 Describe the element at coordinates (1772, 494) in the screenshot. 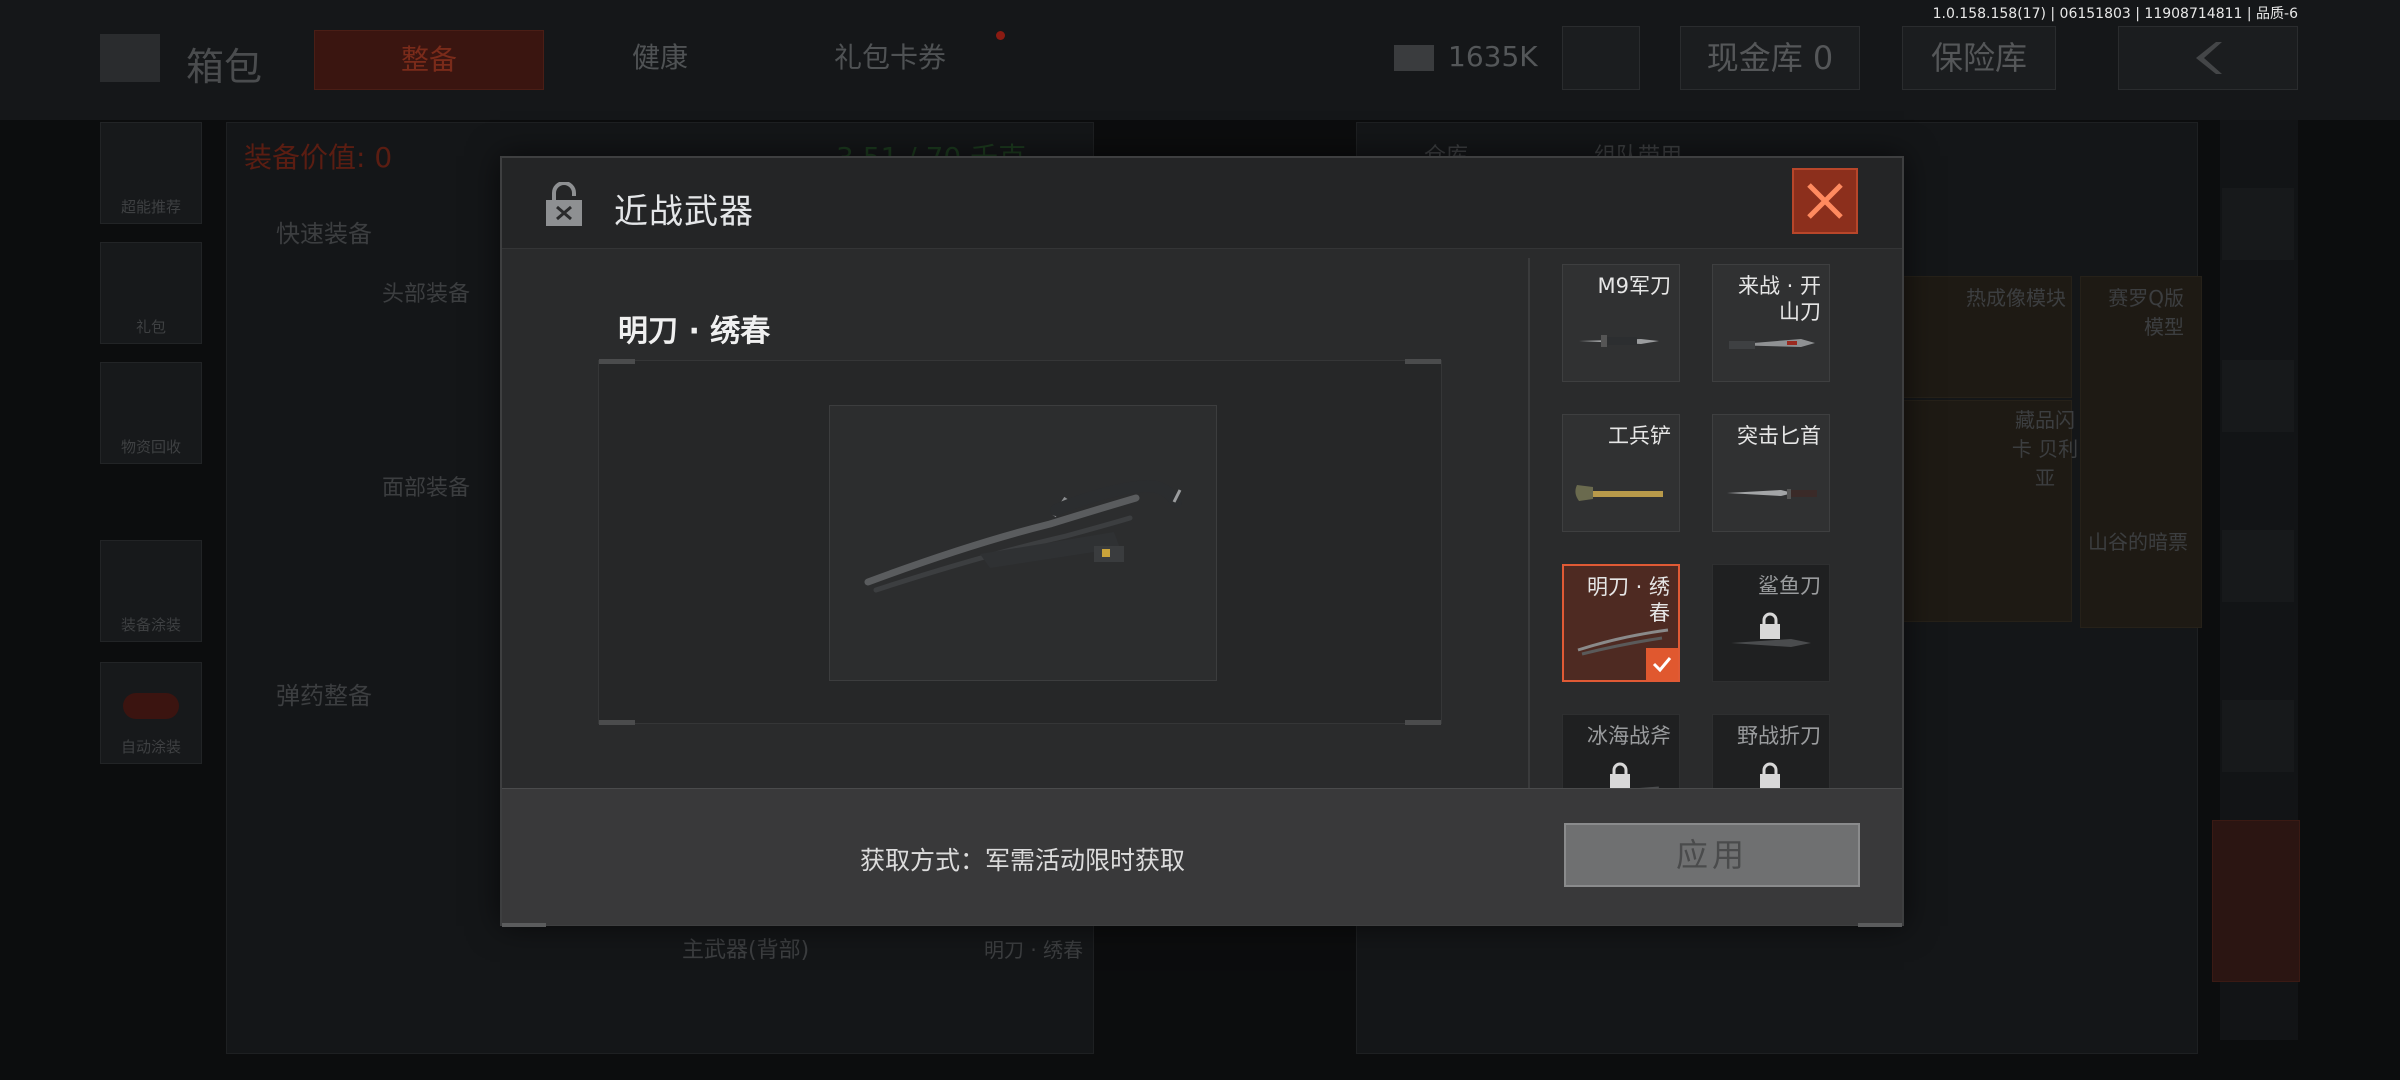

I see `dagger-icon` at that location.